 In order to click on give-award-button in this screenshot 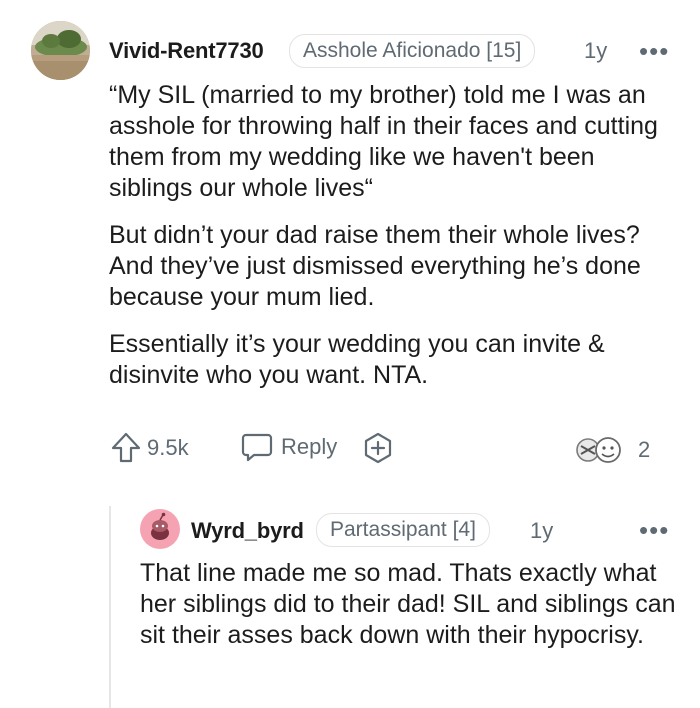, I will do `click(378, 450)`.